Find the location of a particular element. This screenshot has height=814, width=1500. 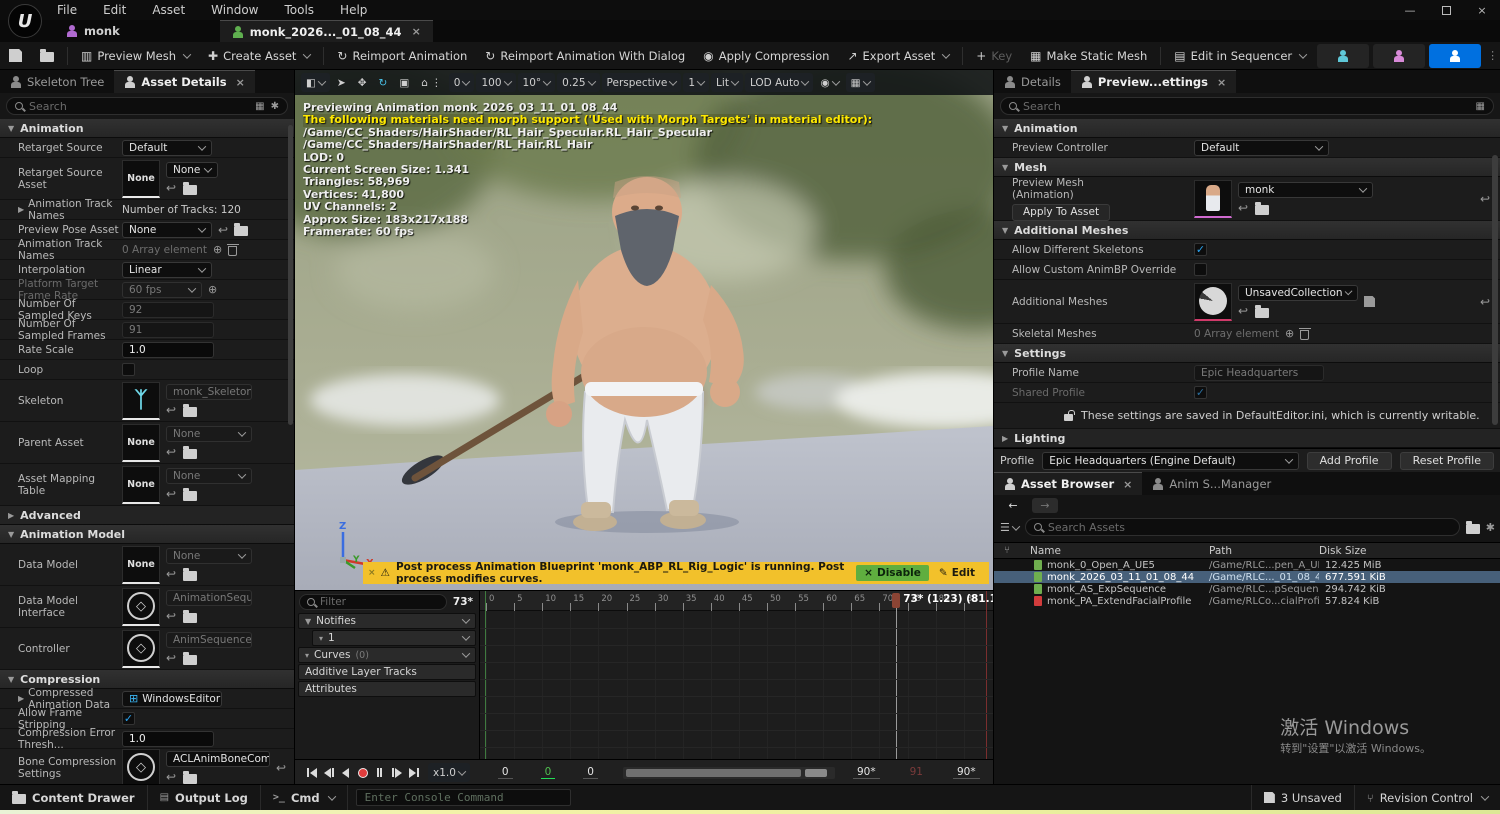

to-end-button is located at coordinates (413, 773).